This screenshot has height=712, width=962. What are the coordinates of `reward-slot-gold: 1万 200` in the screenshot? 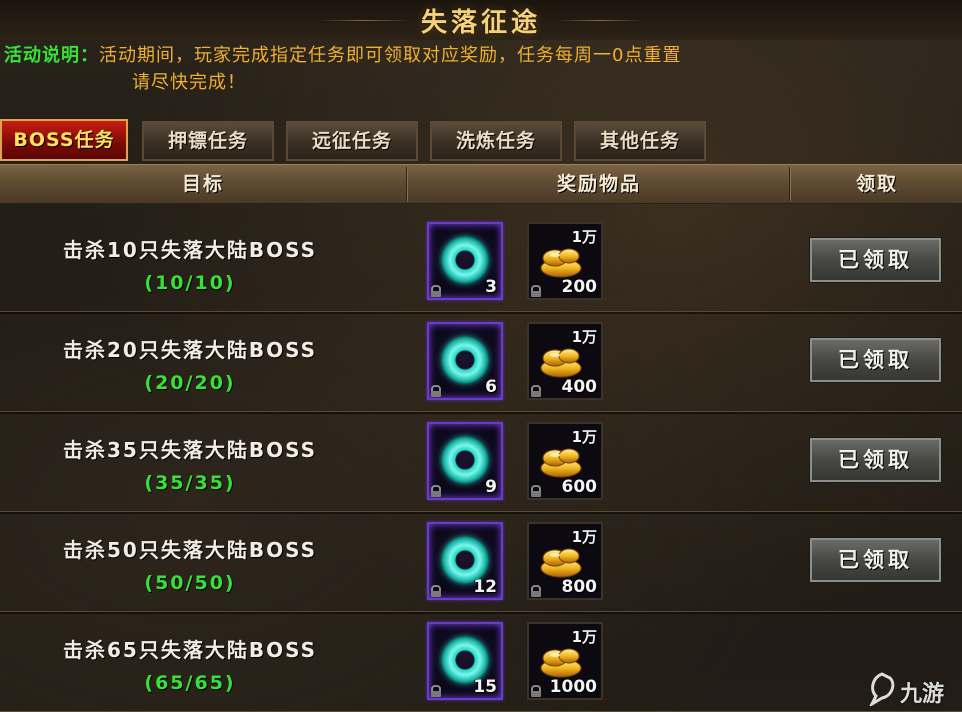 It's located at (565, 261).